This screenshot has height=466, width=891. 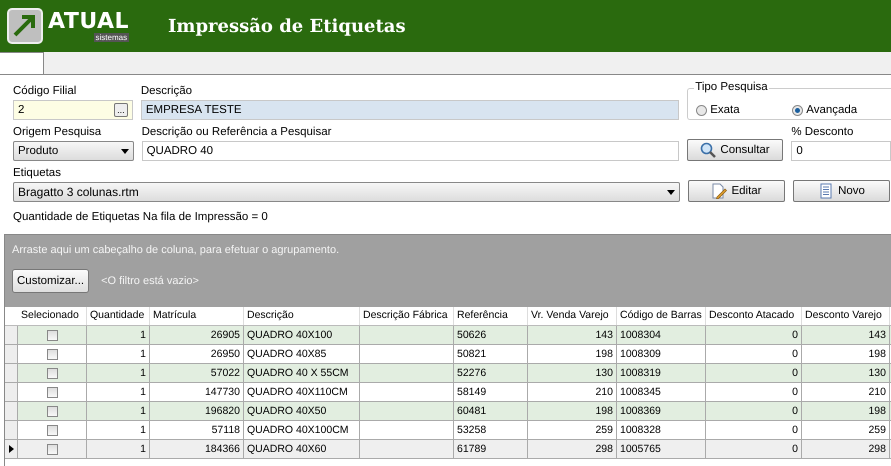 What do you see at coordinates (744, 110) in the screenshot?
I see `radio-button: Exata` at bounding box center [744, 110].